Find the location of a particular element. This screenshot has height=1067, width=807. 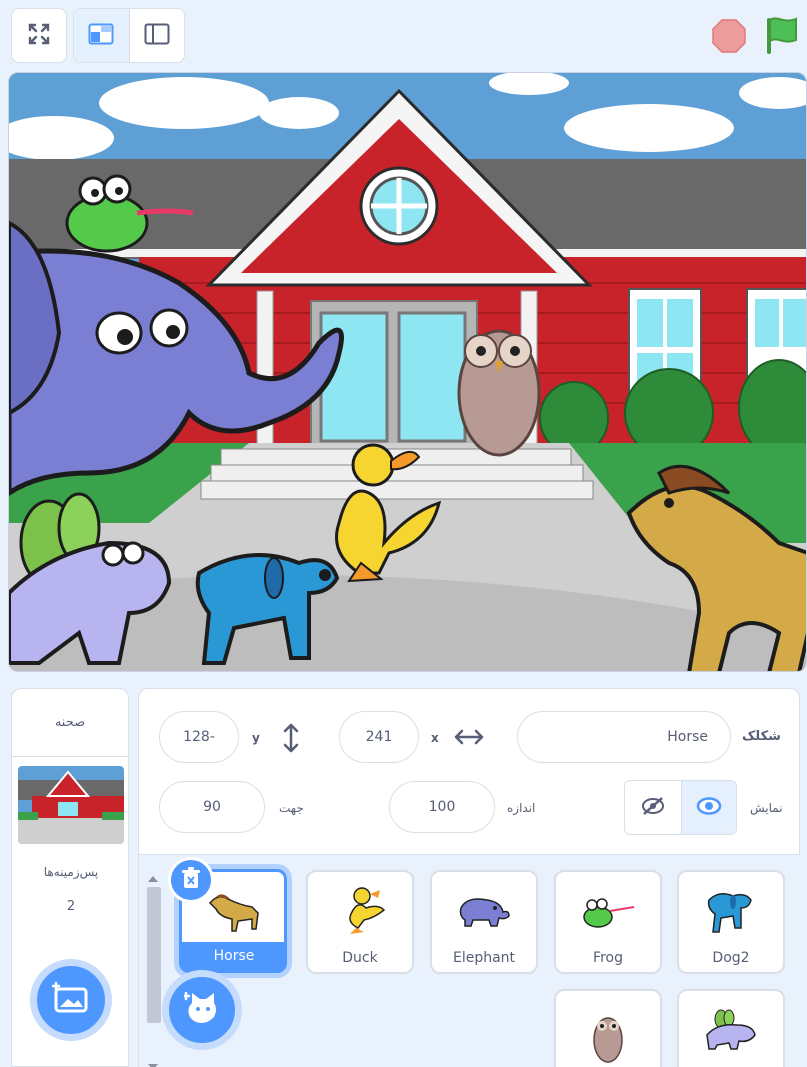

sprite-card-hippo is located at coordinates (731, 1028).